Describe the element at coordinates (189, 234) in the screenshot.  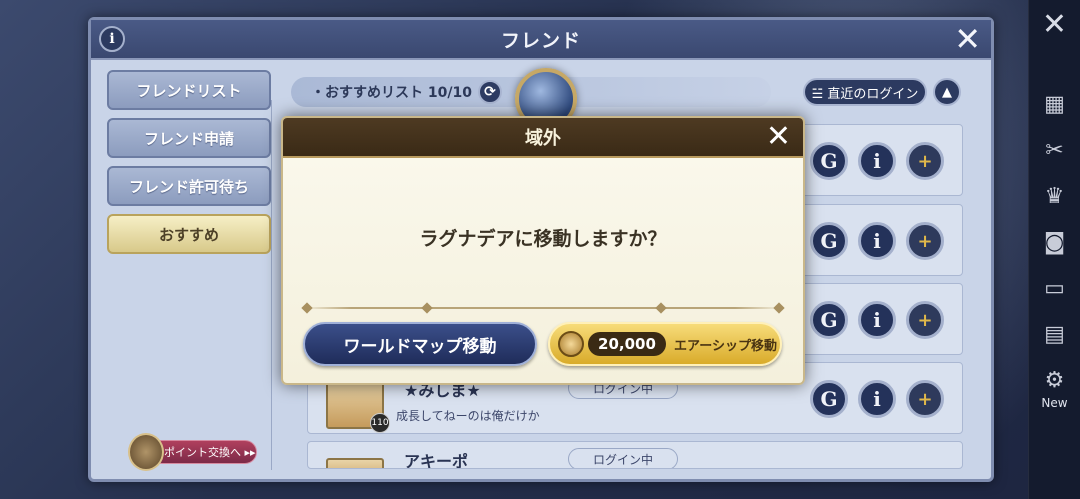
I see `tab-recommended: おすすめ` at that location.